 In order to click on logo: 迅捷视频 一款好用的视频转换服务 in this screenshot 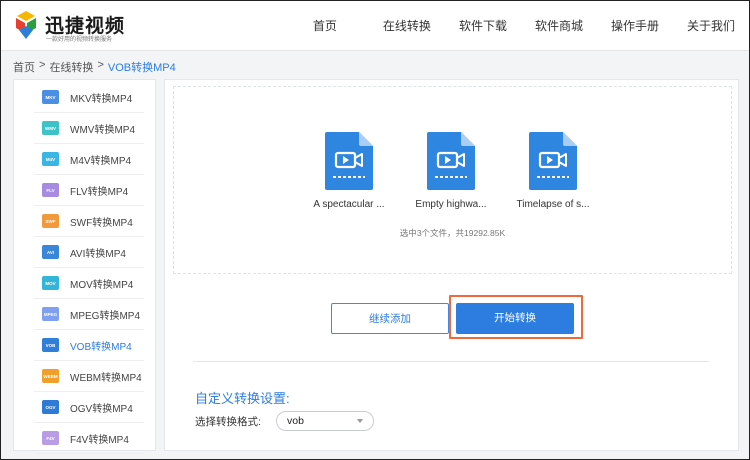, I will do `click(81, 26)`.